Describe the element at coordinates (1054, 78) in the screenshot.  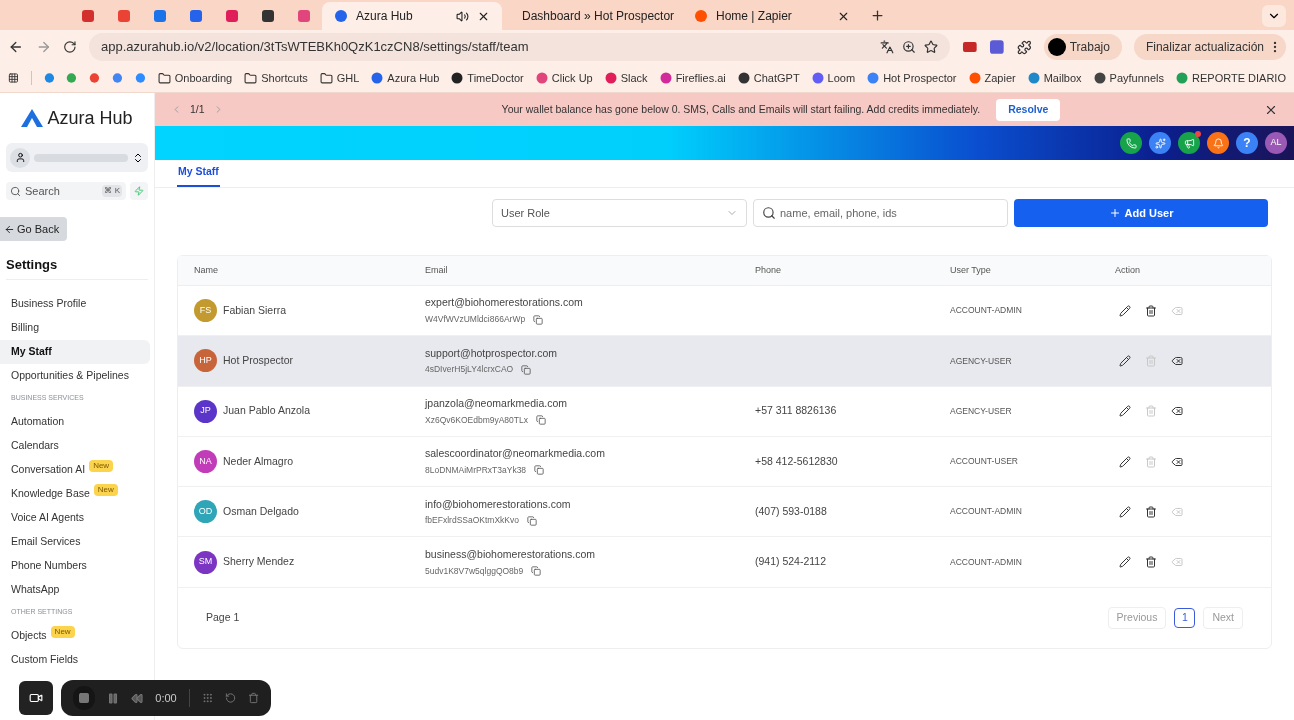
I see `bookmark: Mailbox` at that location.